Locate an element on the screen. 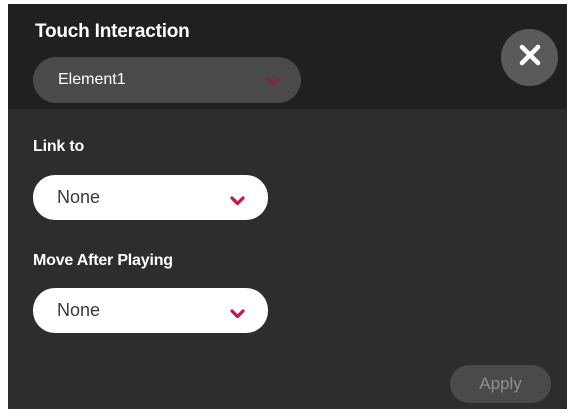 This screenshot has width=571, height=413. link-to-value: None is located at coordinates (79, 197).